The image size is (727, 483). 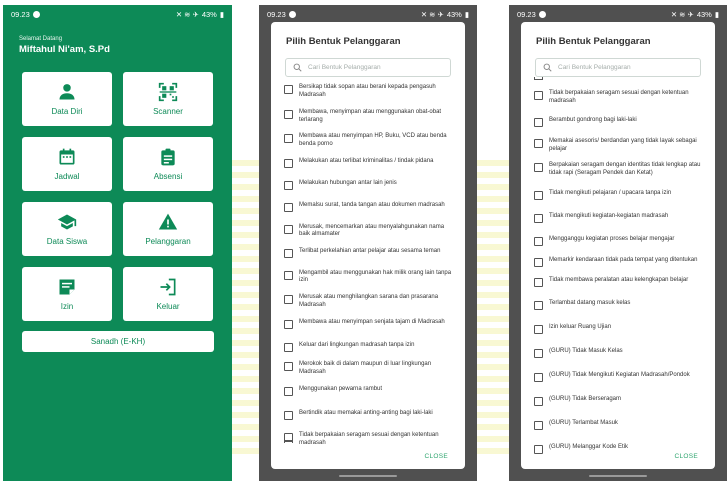 What do you see at coordinates (580, 326) in the screenshot?
I see `option-label: Izin keluar Ruang Ujian` at bounding box center [580, 326].